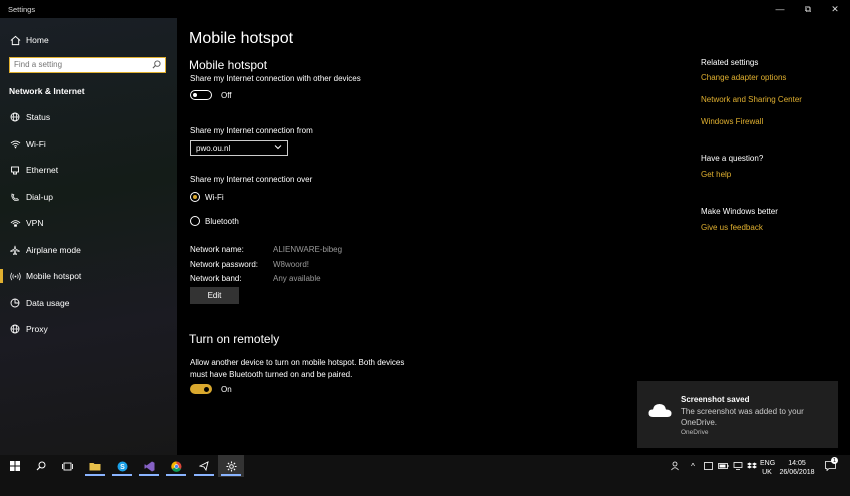 The image size is (850, 496). I want to click on action-center-button: 1, so click(830, 466).